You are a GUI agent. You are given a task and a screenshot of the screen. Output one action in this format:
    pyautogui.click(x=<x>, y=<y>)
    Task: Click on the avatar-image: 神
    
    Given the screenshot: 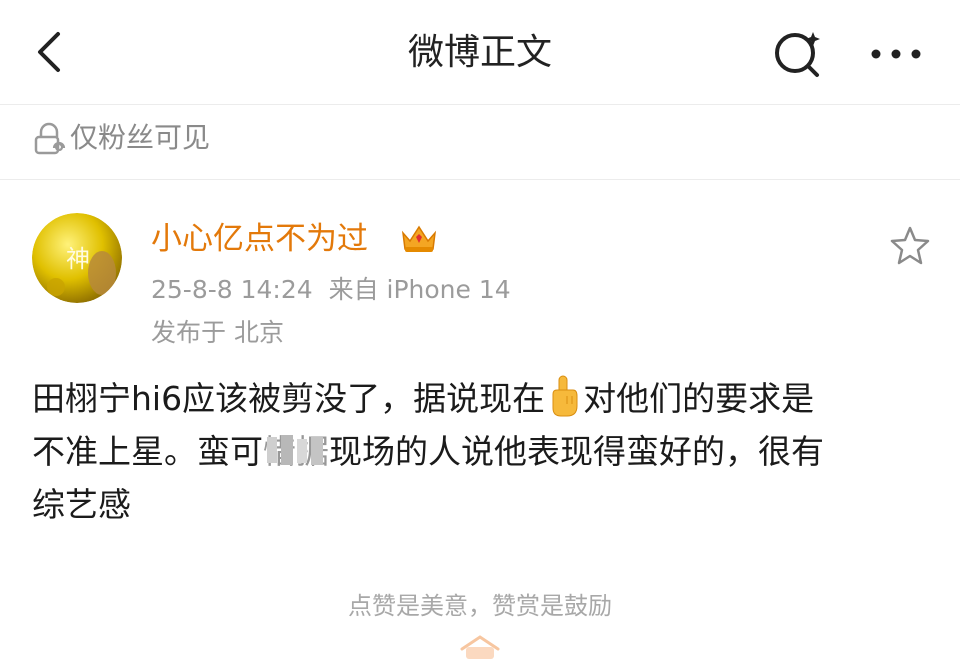 What is the action you would take?
    pyautogui.click(x=77, y=258)
    